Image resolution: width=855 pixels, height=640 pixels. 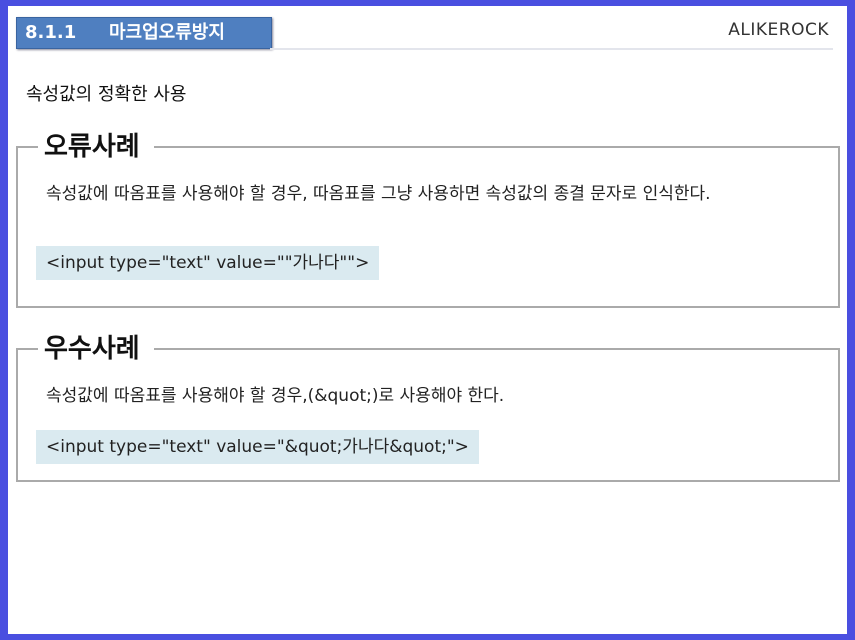 What do you see at coordinates (551, 49) in the screenshot?
I see `header-divider` at bounding box center [551, 49].